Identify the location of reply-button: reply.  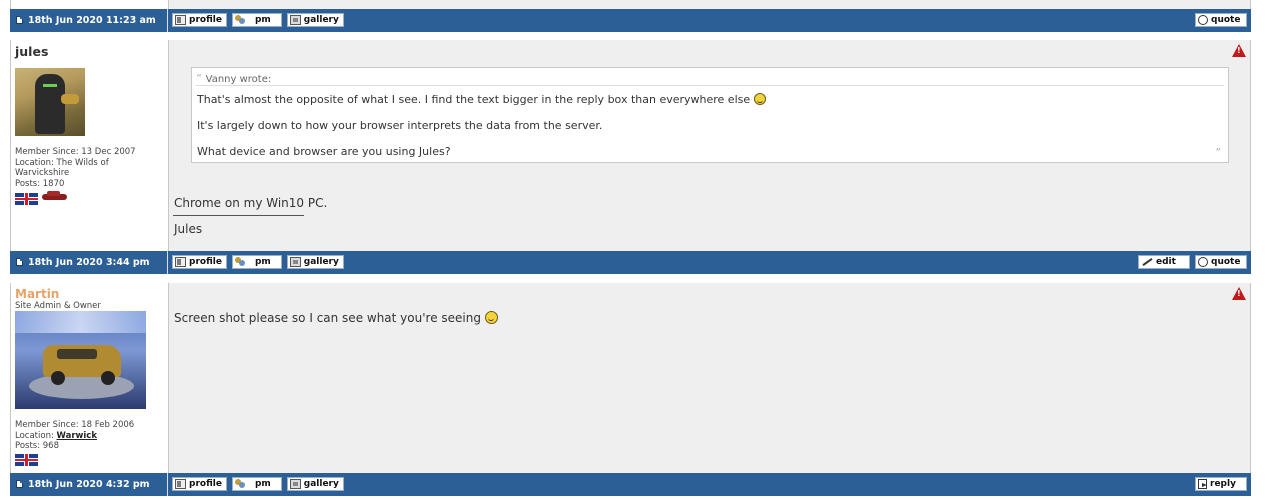
(1221, 484).